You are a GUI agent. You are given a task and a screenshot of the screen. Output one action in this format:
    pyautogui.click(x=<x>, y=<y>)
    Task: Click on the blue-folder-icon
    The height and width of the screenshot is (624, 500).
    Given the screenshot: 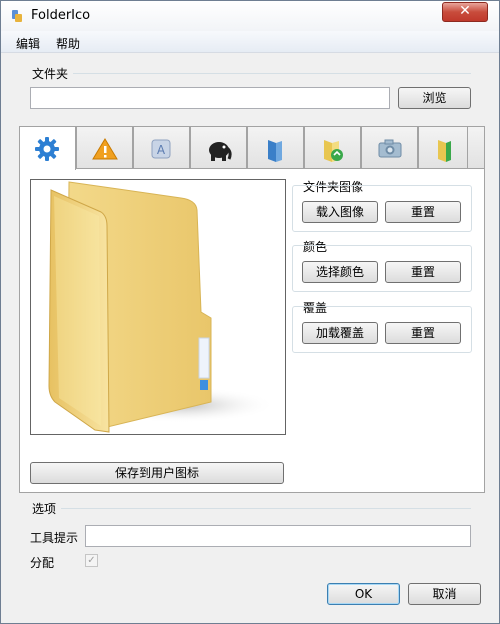 What is the action you would take?
    pyautogui.click(x=275, y=151)
    